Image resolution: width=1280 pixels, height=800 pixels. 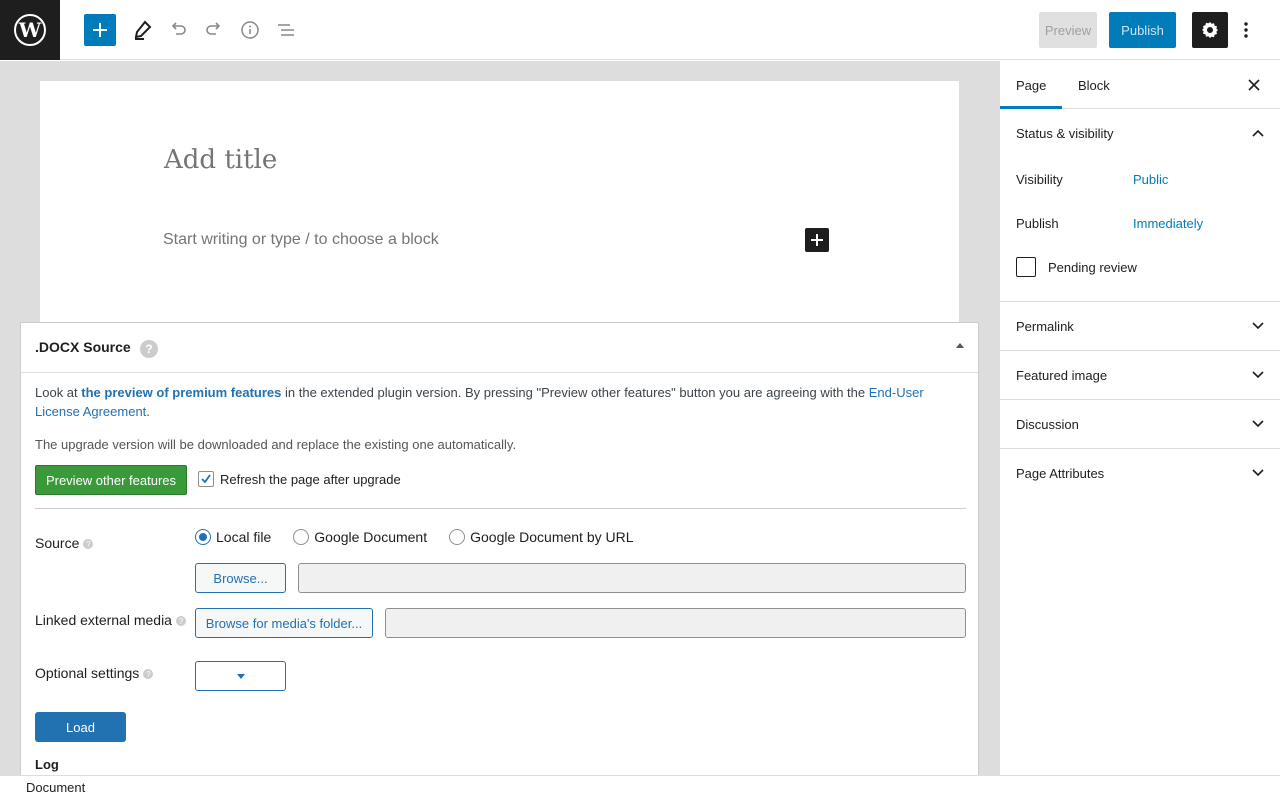 What do you see at coordinates (110, 620) in the screenshot?
I see `linked-media-label: Linked external media?` at bounding box center [110, 620].